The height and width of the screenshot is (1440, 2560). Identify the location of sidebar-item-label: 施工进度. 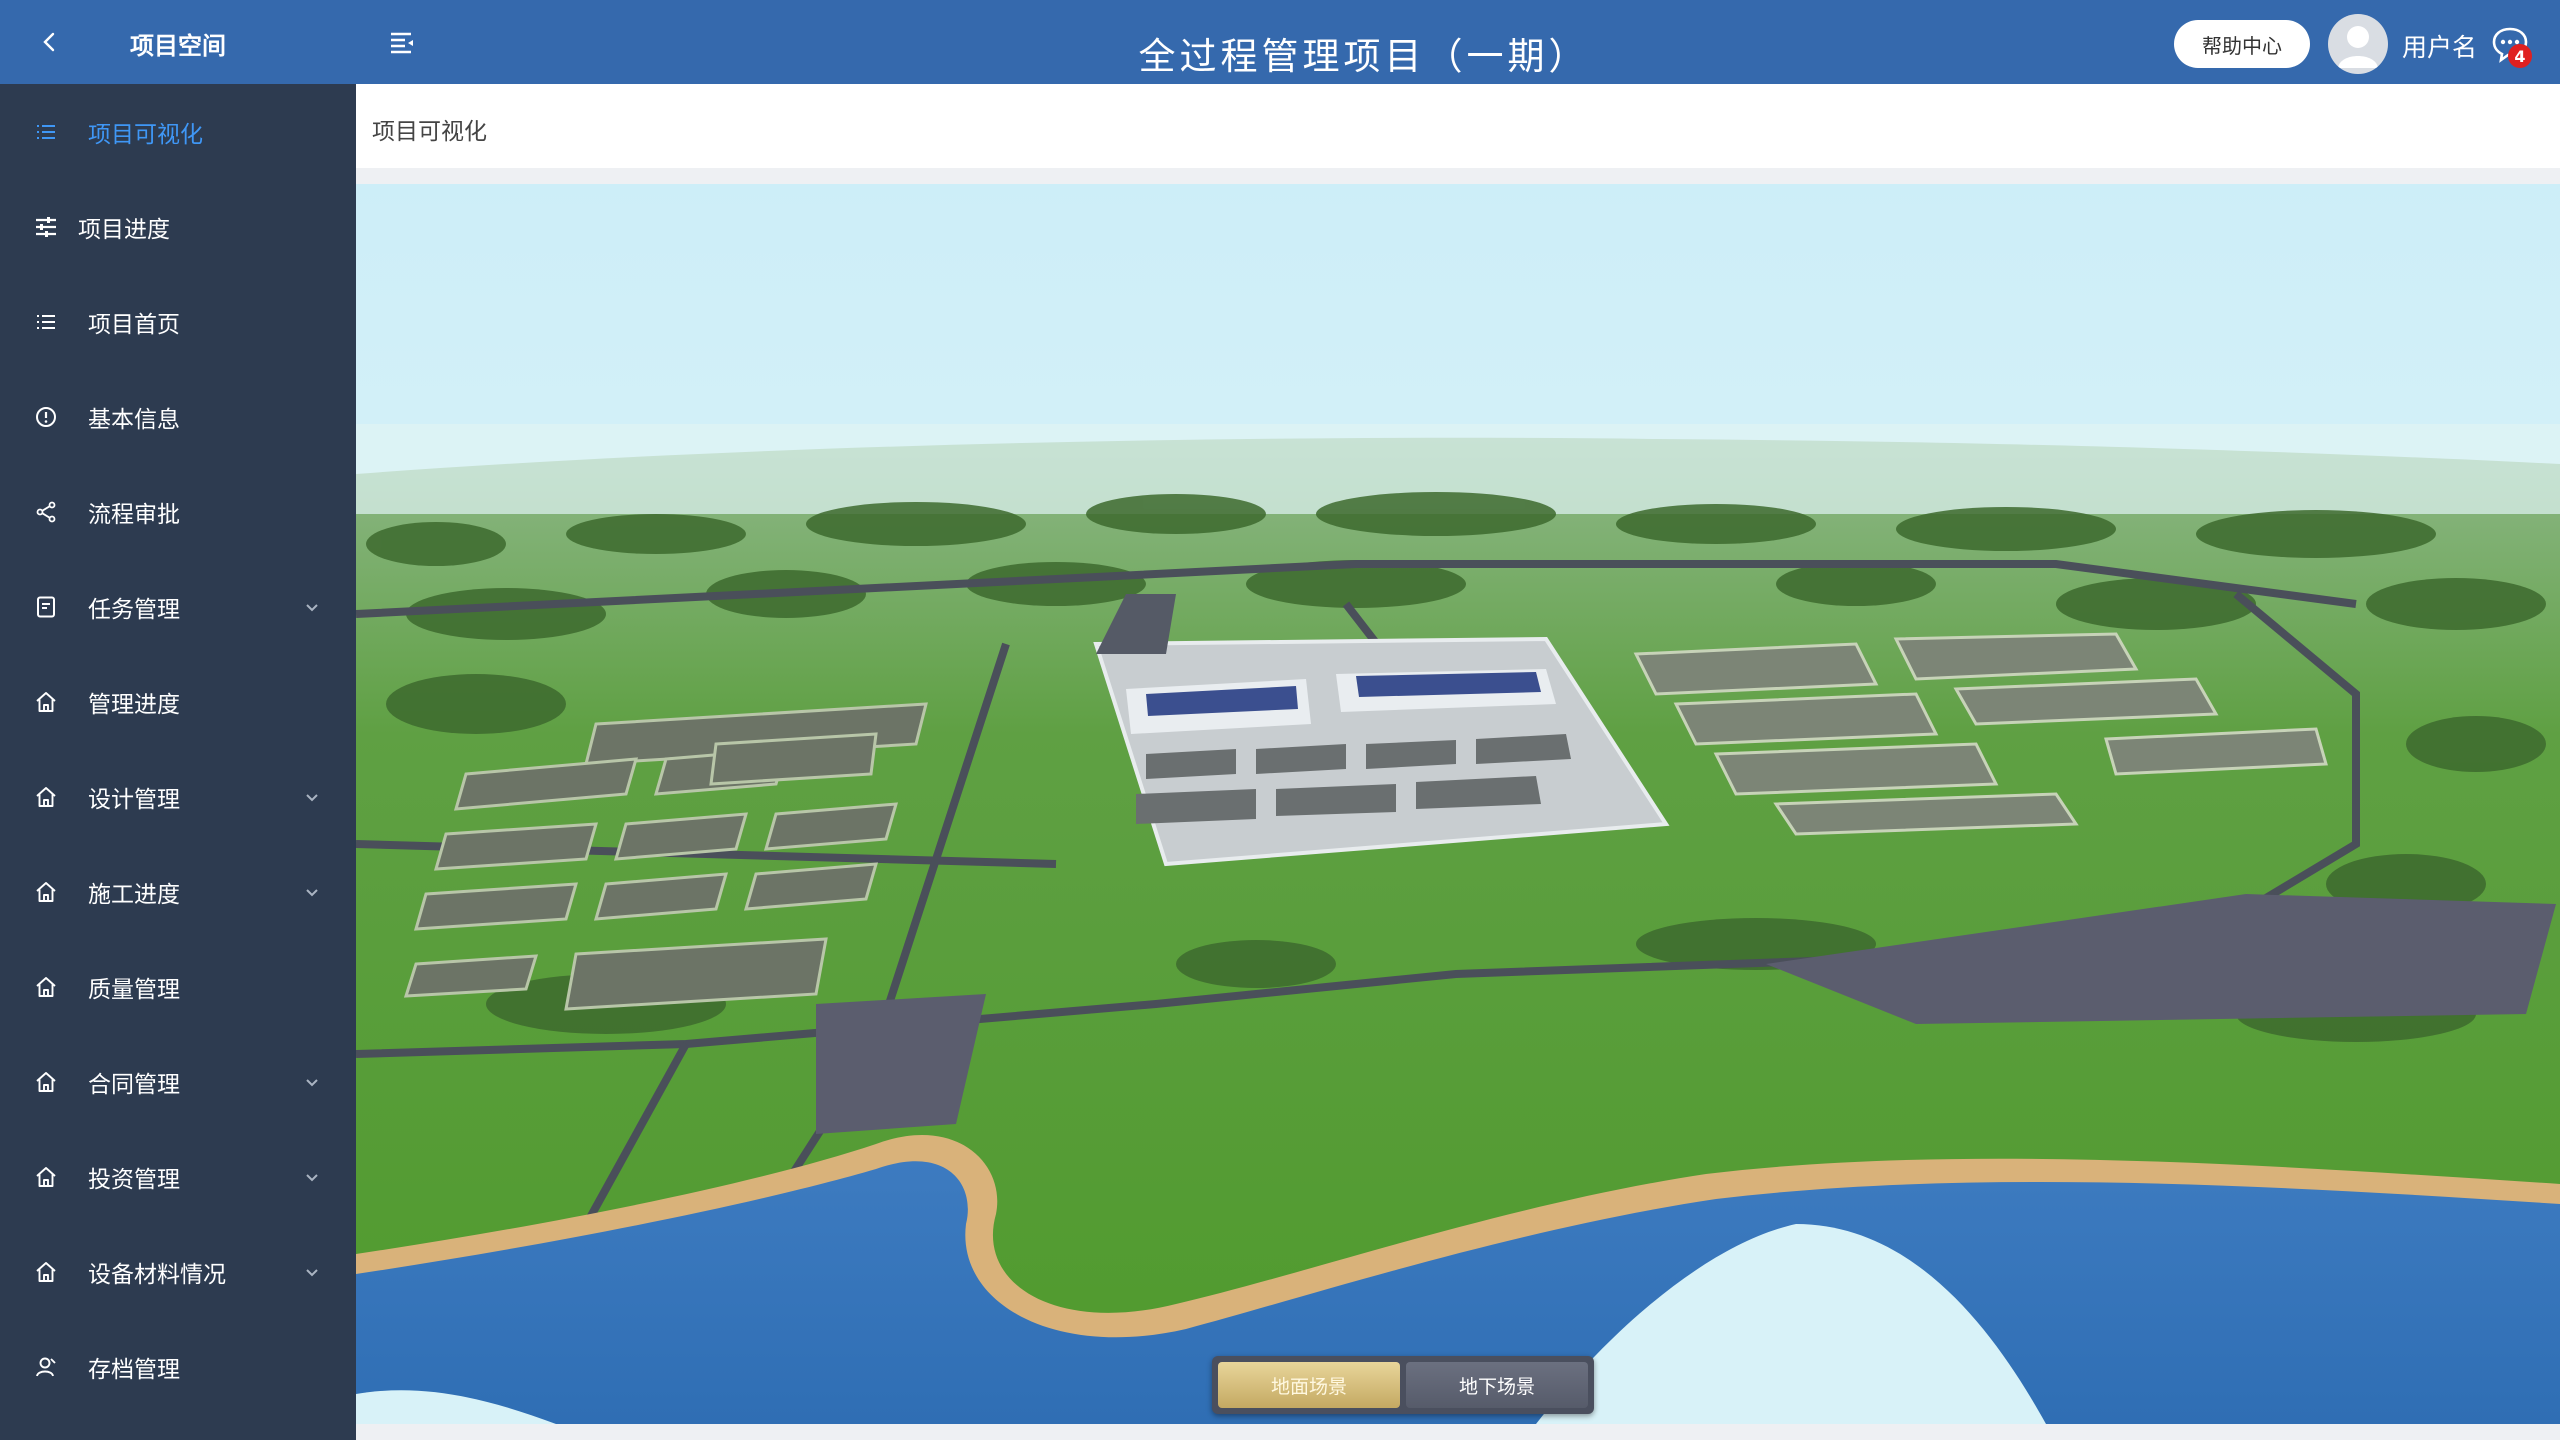
(134, 894).